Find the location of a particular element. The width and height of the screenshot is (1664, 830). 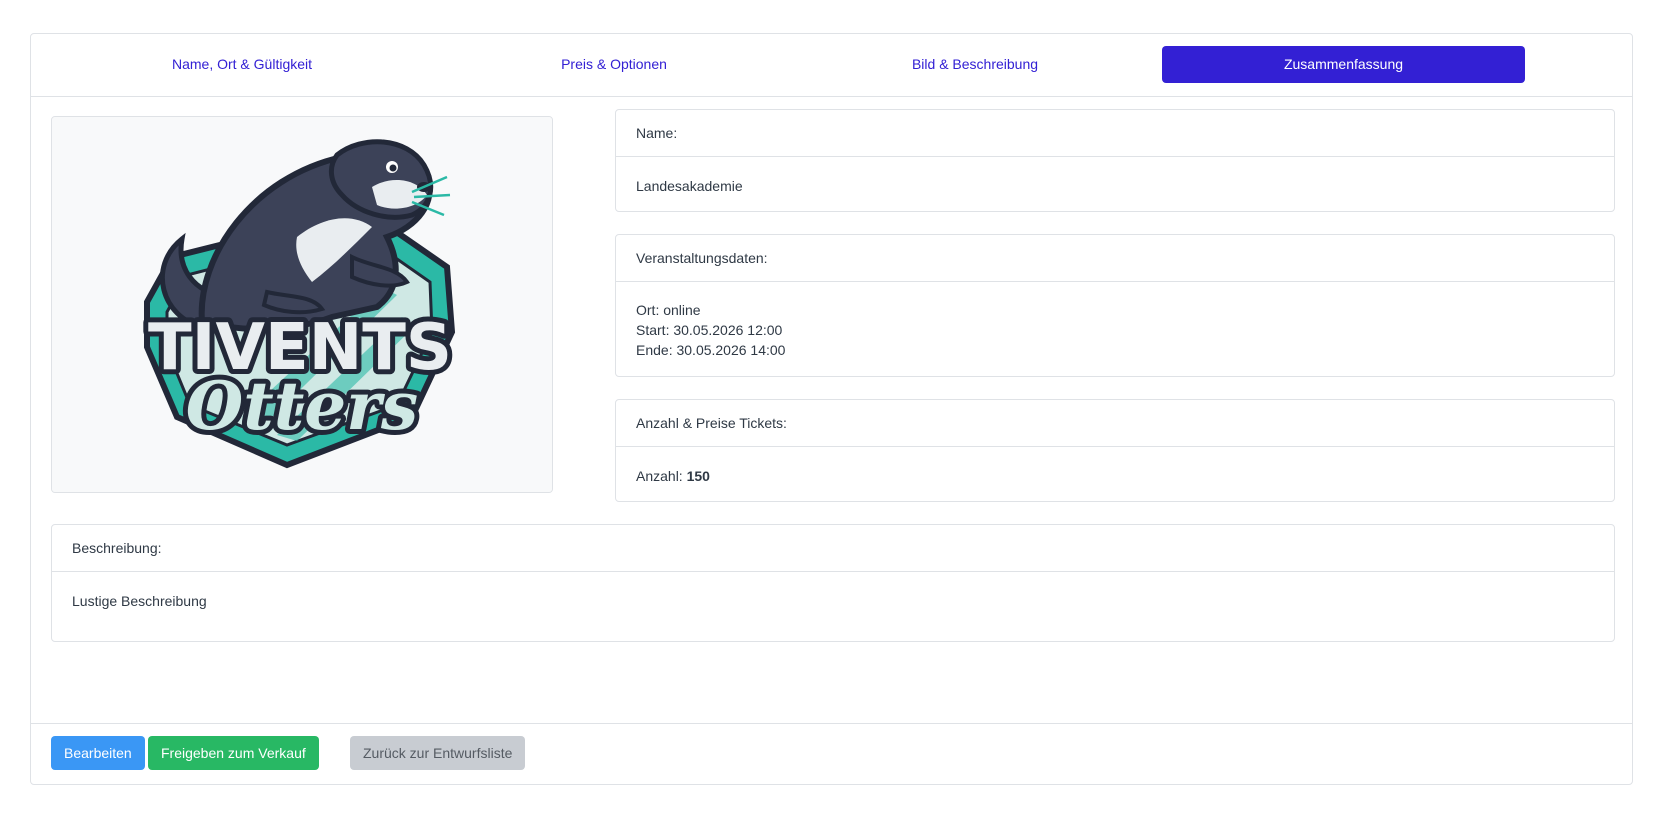

tickets-card-header: Anzahl & Preise Tickets: is located at coordinates (1115, 423).